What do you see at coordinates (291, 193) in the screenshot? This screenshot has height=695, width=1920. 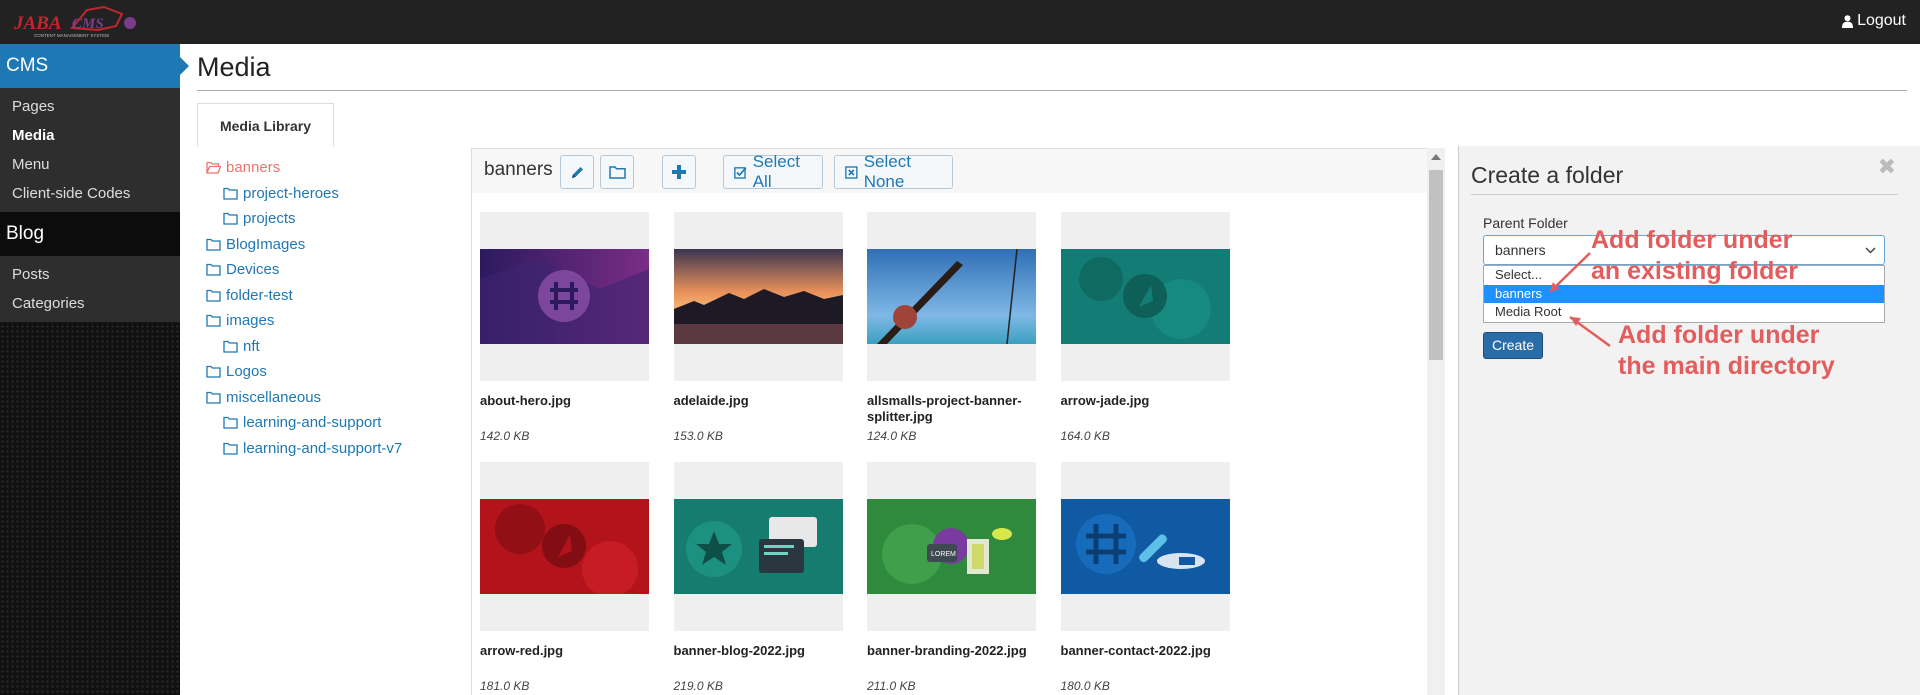 I see `tree-folder-label: project-heroes` at bounding box center [291, 193].